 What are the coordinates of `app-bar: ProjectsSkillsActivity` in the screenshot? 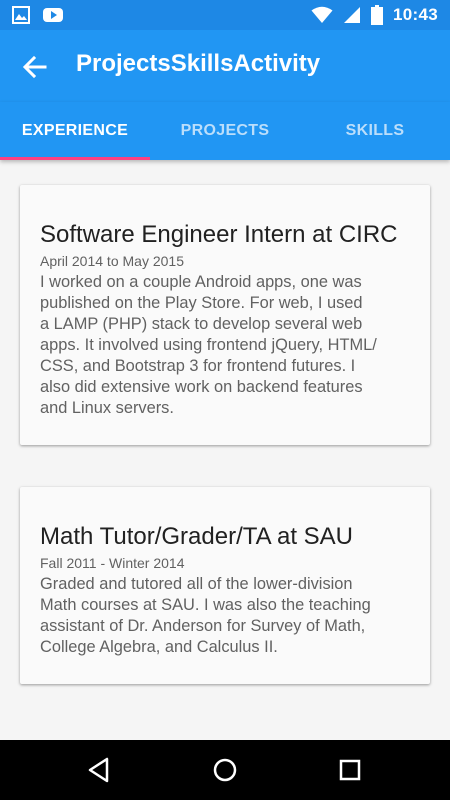 It's located at (225, 66).